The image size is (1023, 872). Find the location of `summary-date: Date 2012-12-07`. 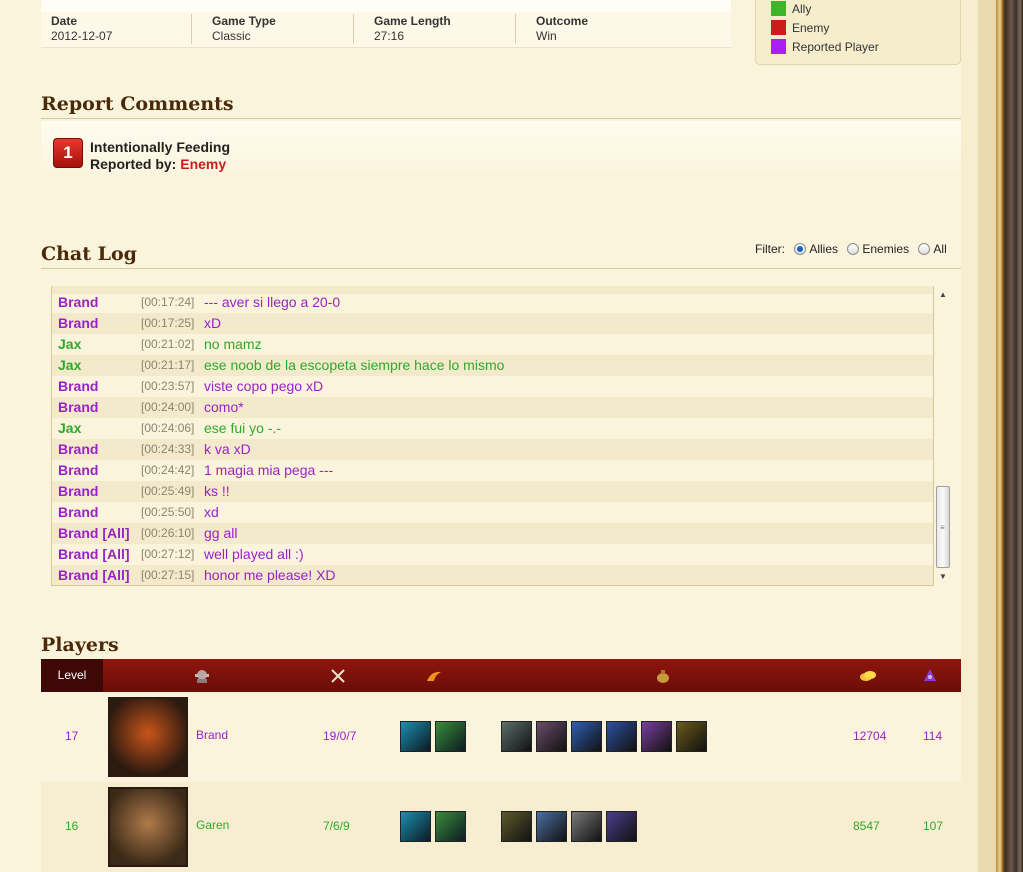

summary-date: Date 2012-12-07 is located at coordinates (81, 29).